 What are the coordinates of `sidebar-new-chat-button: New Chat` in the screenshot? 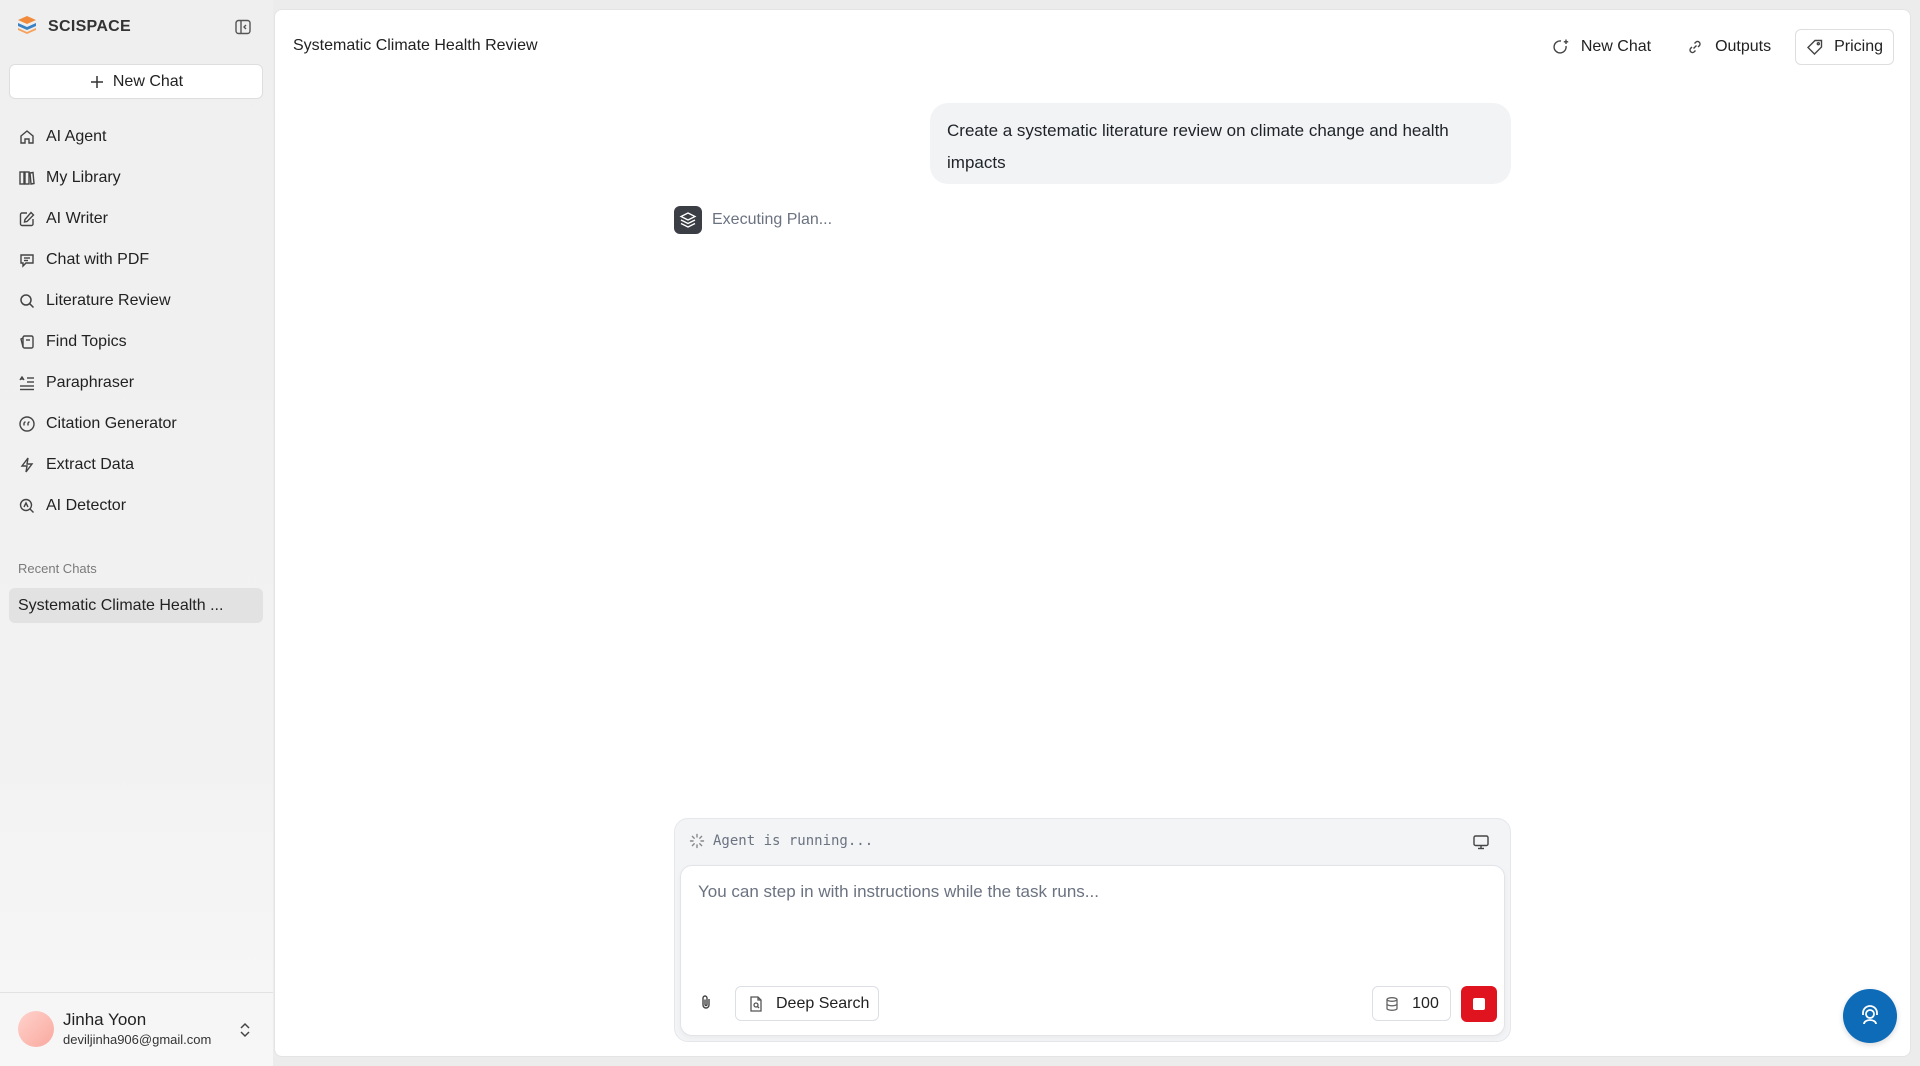 It's located at (136, 81).